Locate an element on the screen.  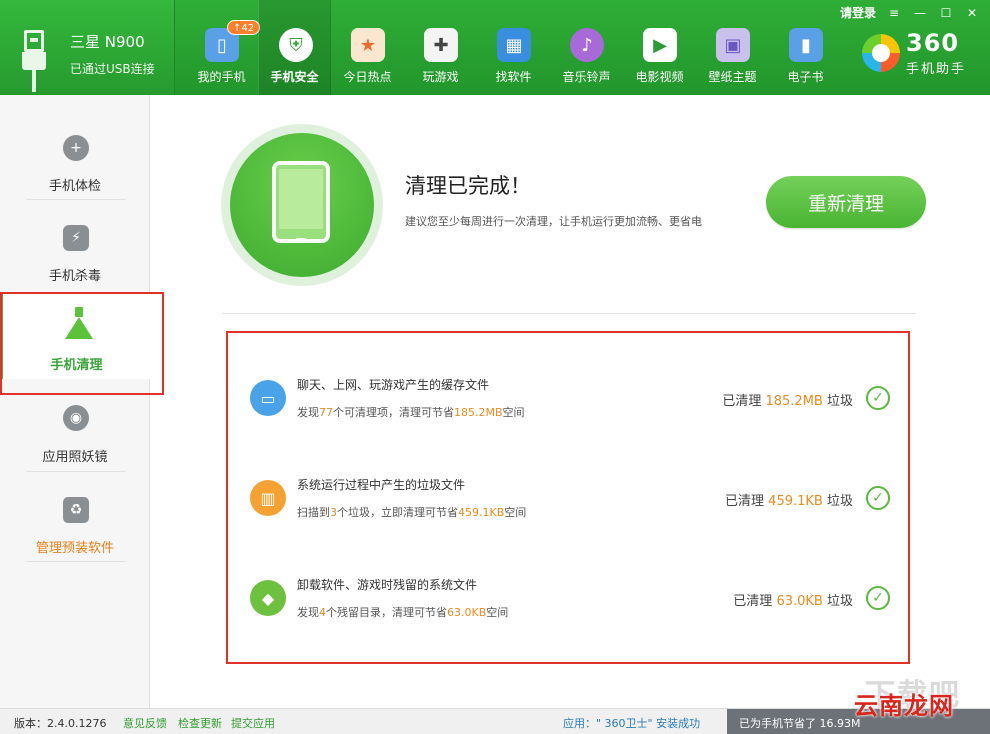
360-logo-icon is located at coordinates (881, 53).